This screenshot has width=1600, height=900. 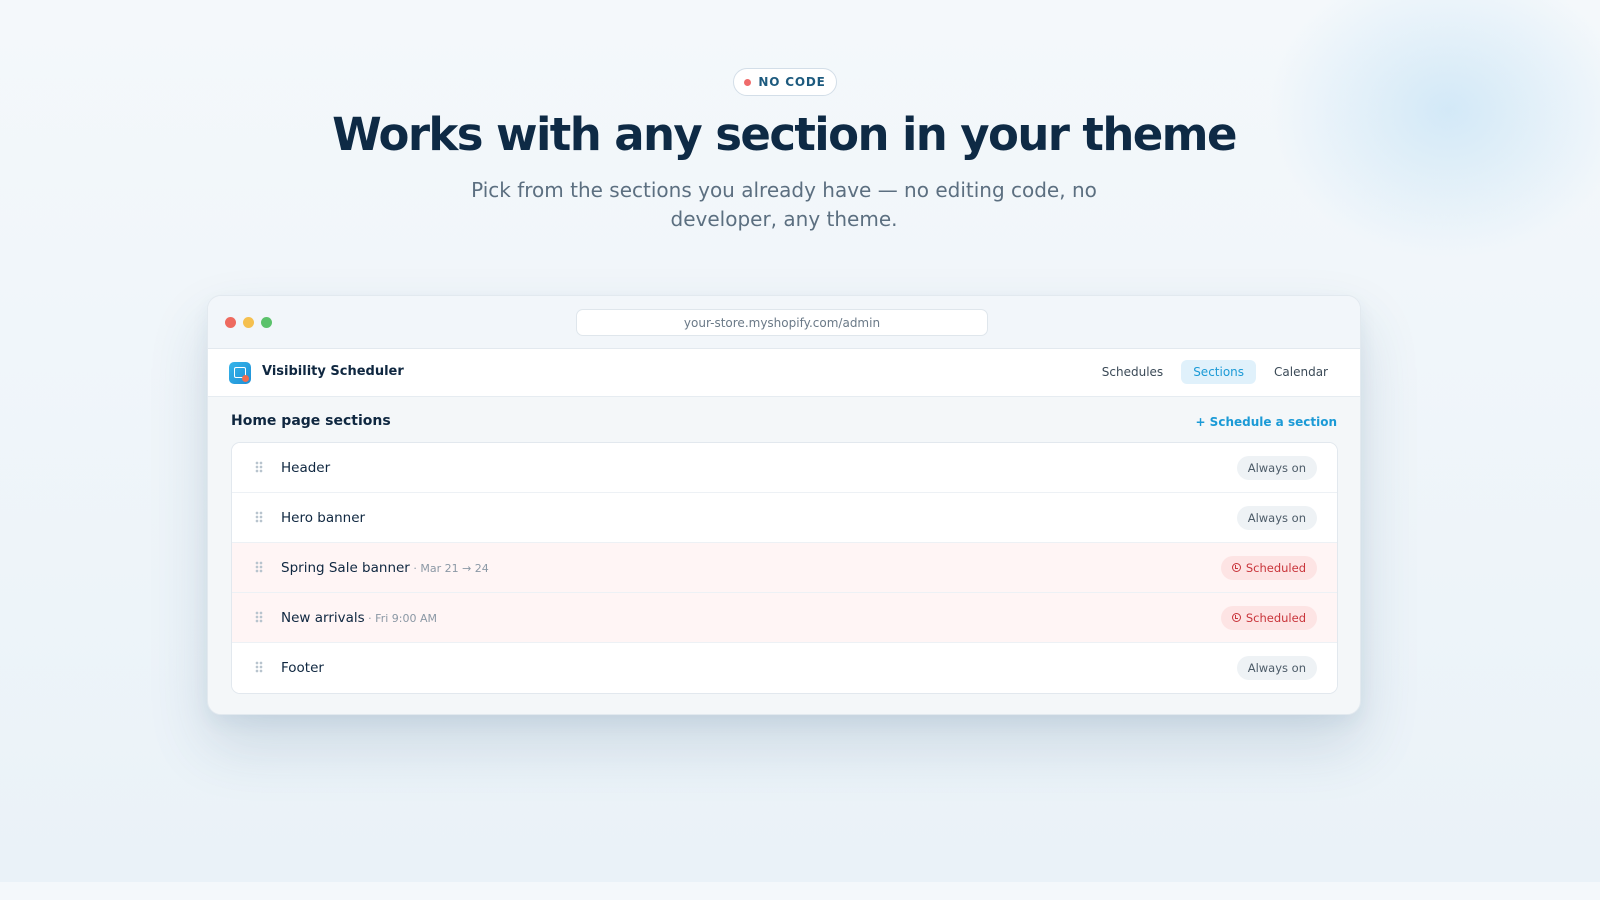 I want to click on tab-schedules: Schedules, so click(x=1132, y=372).